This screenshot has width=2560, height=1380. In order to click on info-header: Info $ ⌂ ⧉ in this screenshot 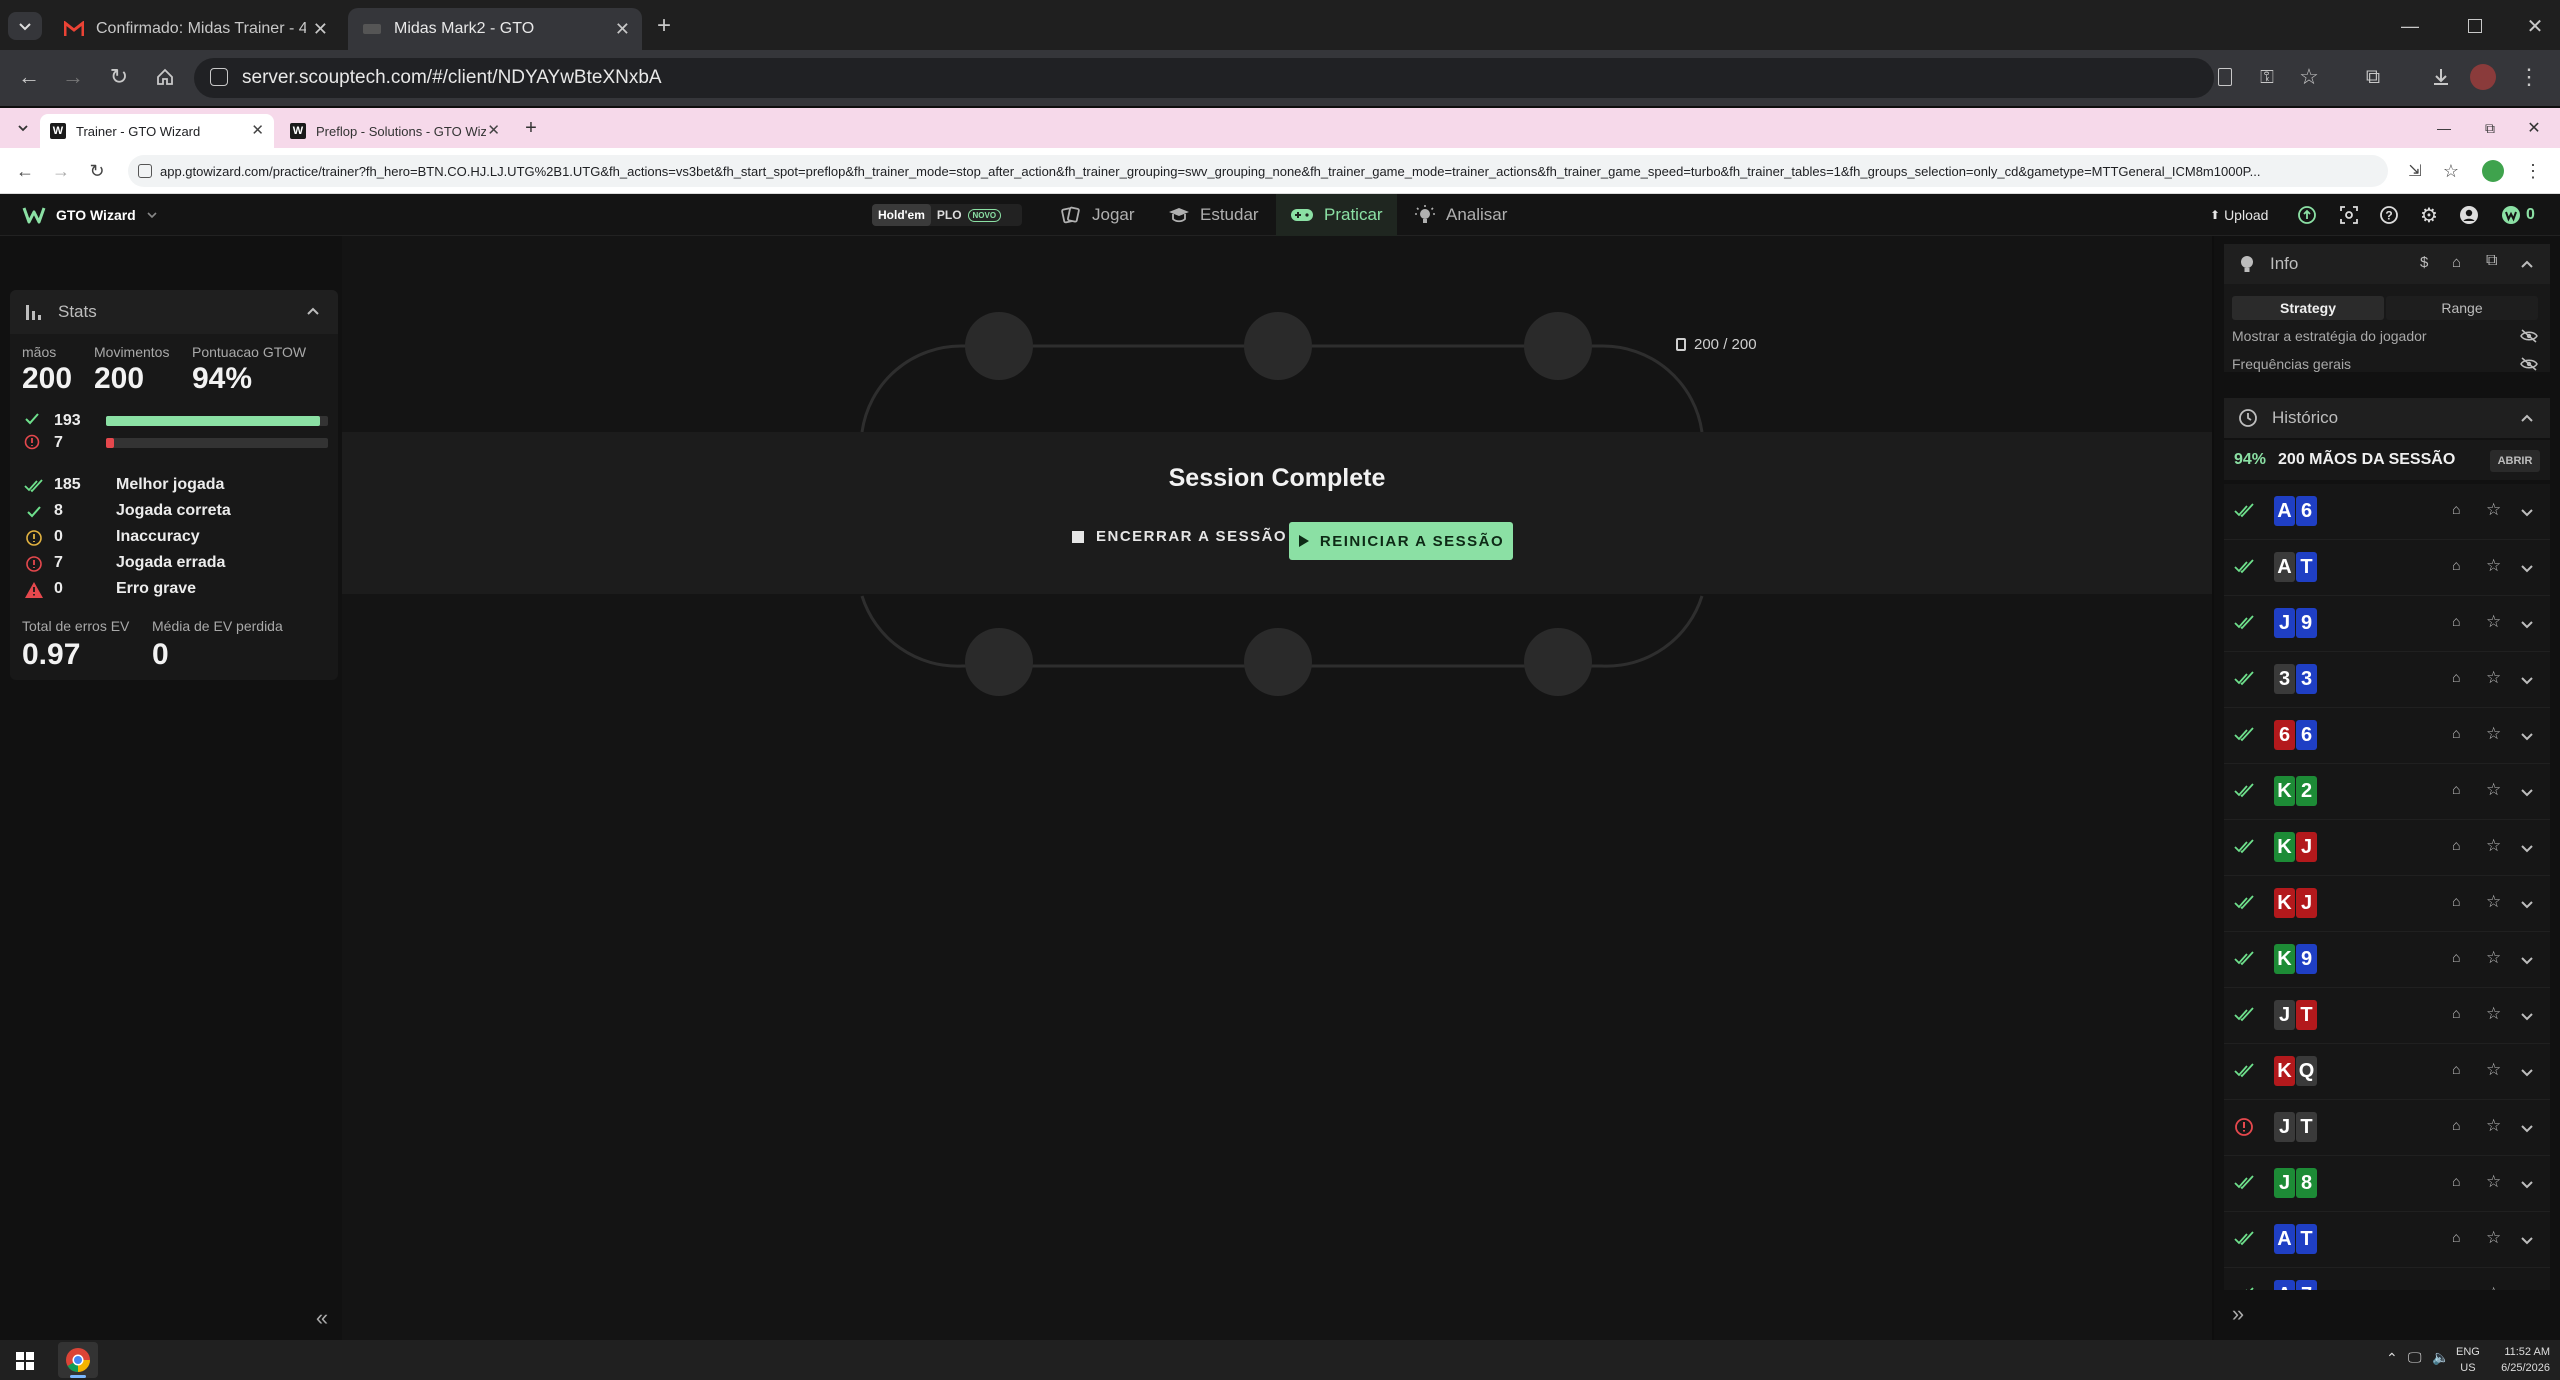, I will do `click(2387, 264)`.